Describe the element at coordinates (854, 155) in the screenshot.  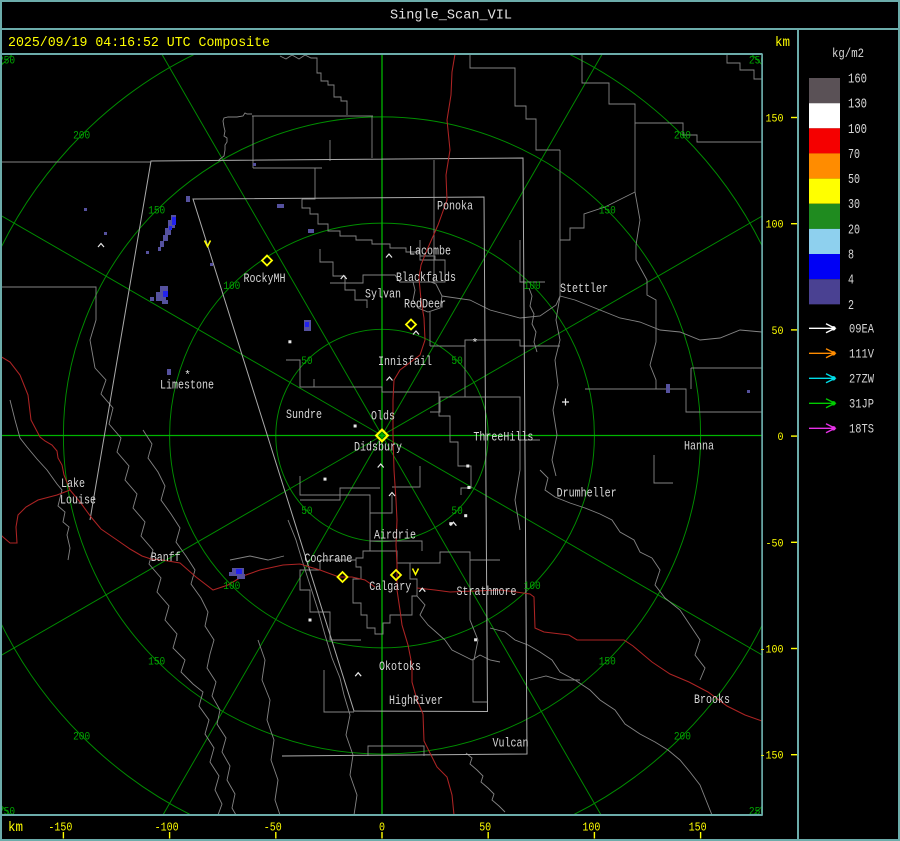
I see `svg-text: 70` at that location.